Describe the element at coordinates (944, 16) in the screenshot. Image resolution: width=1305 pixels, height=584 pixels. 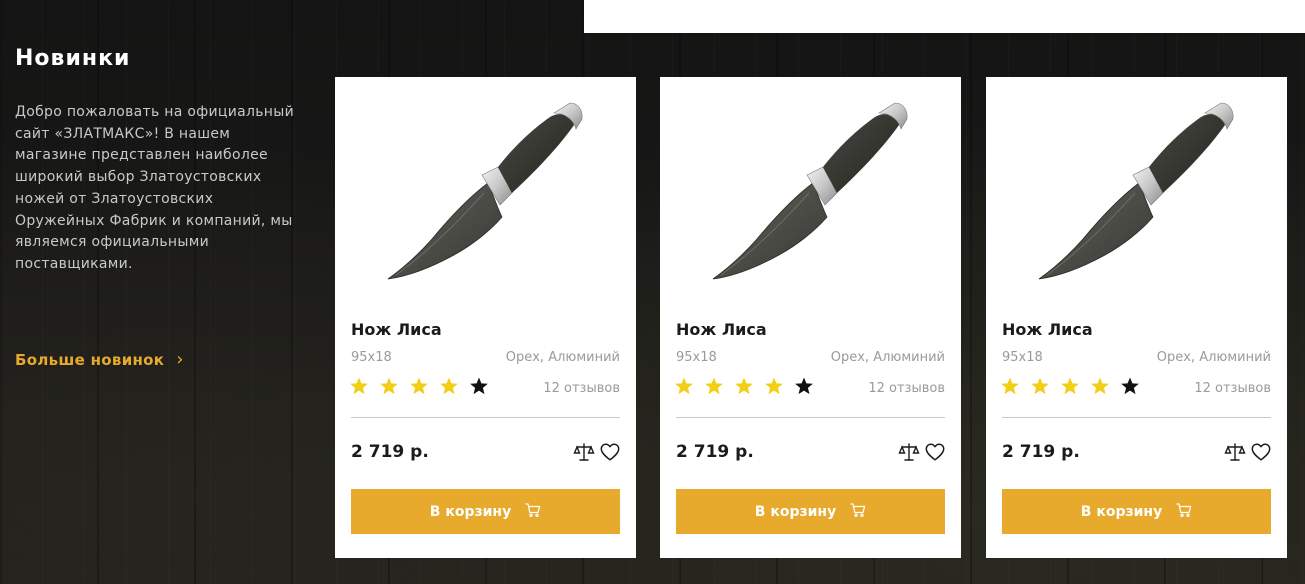
I see `header-strip` at that location.